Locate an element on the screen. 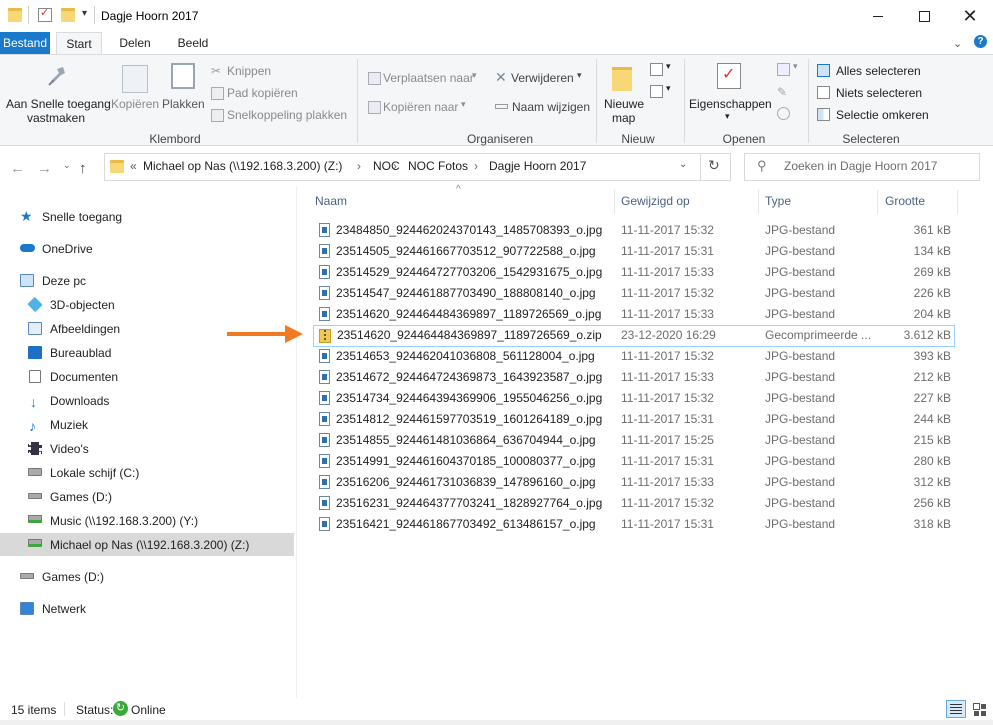  properties-quick-icon: ✓ is located at coordinates (45, 14).